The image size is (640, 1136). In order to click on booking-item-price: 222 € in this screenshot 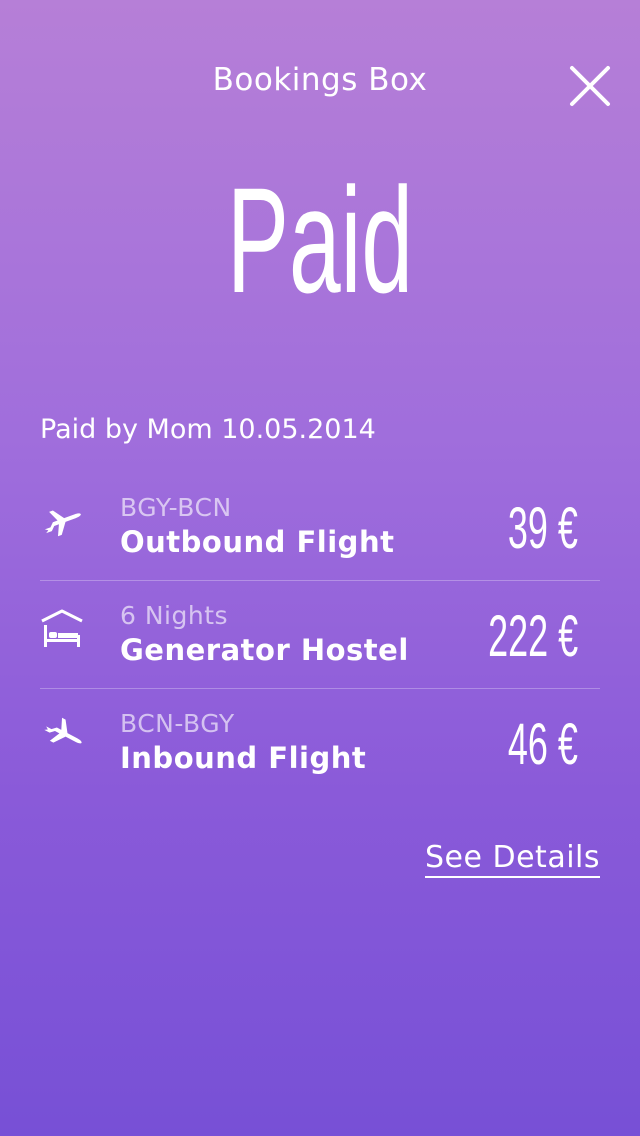, I will do `click(533, 636)`.